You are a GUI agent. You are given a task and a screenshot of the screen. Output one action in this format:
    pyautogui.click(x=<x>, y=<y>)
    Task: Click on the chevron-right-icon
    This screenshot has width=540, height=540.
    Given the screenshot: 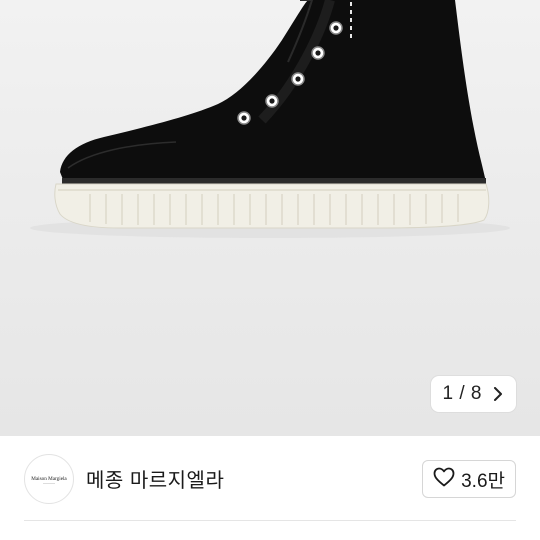 What is the action you would take?
    pyautogui.click(x=498, y=394)
    